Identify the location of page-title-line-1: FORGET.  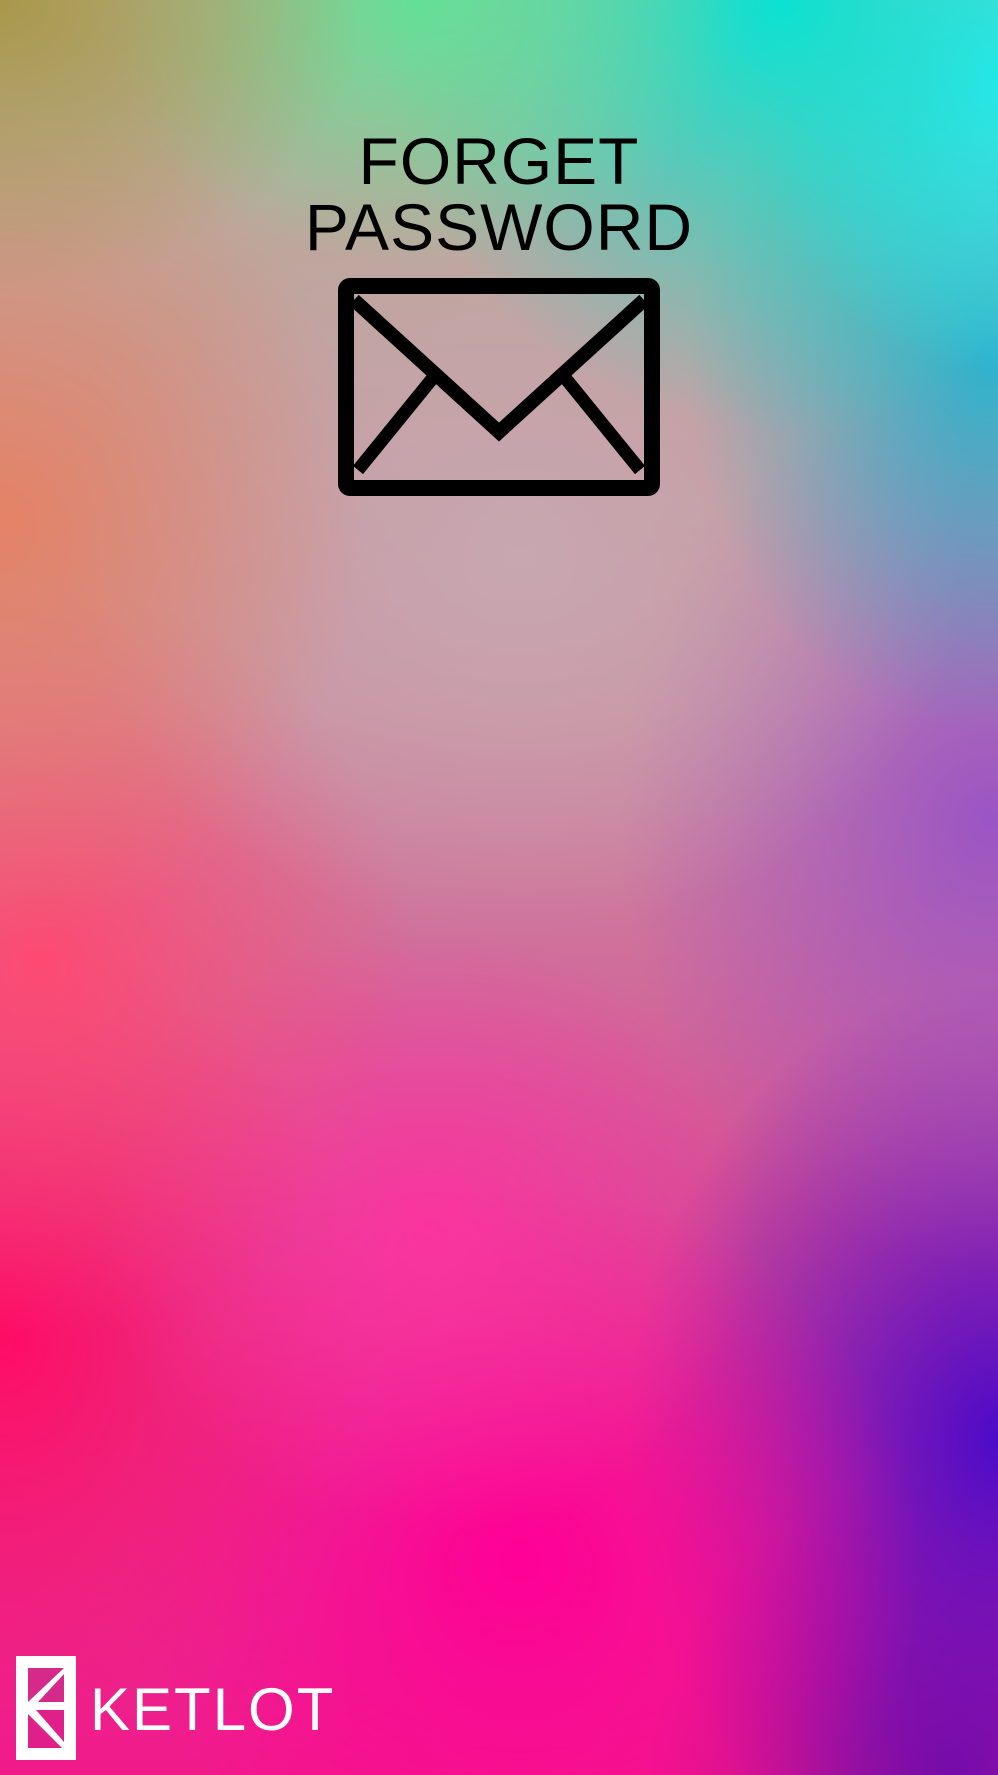
(499, 161).